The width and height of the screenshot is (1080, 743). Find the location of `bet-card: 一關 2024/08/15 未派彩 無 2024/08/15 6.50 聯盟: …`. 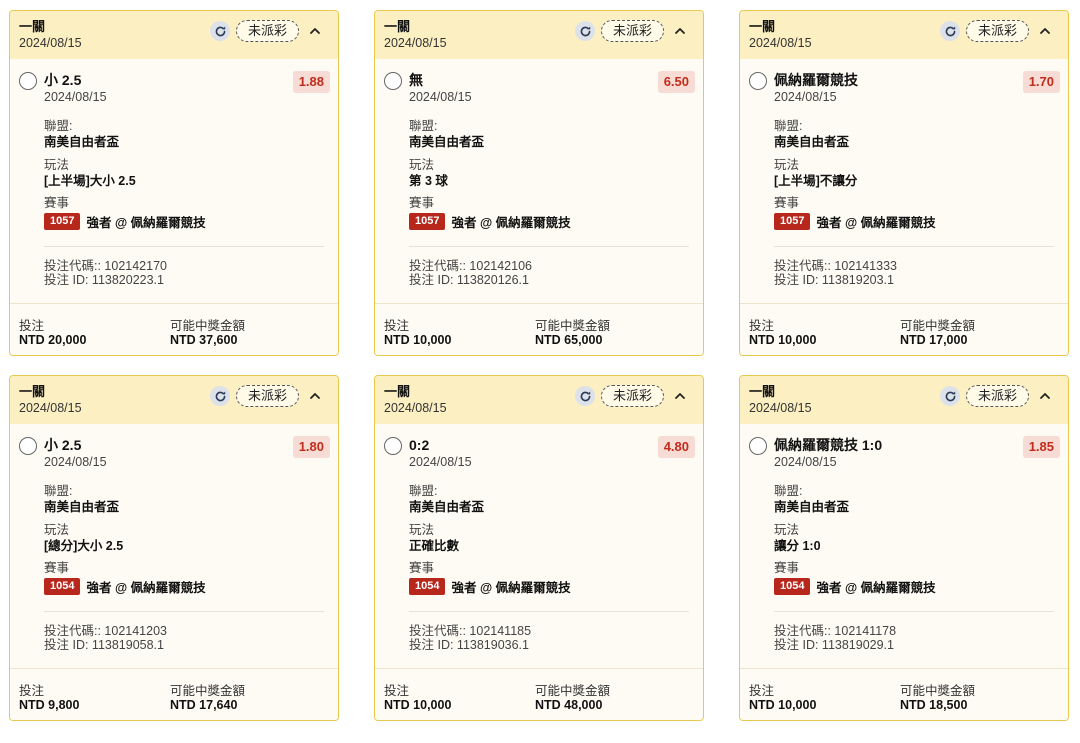

bet-card: 一關 2024/08/15 未派彩 無 2024/08/15 6.50 聯盟: … is located at coordinates (539, 183).